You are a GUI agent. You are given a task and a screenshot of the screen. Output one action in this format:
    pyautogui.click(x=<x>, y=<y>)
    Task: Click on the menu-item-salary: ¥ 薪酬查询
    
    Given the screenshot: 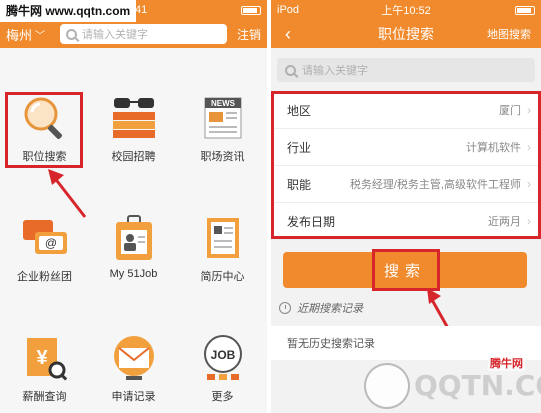 What is the action you would take?
    pyautogui.click(x=44, y=348)
    